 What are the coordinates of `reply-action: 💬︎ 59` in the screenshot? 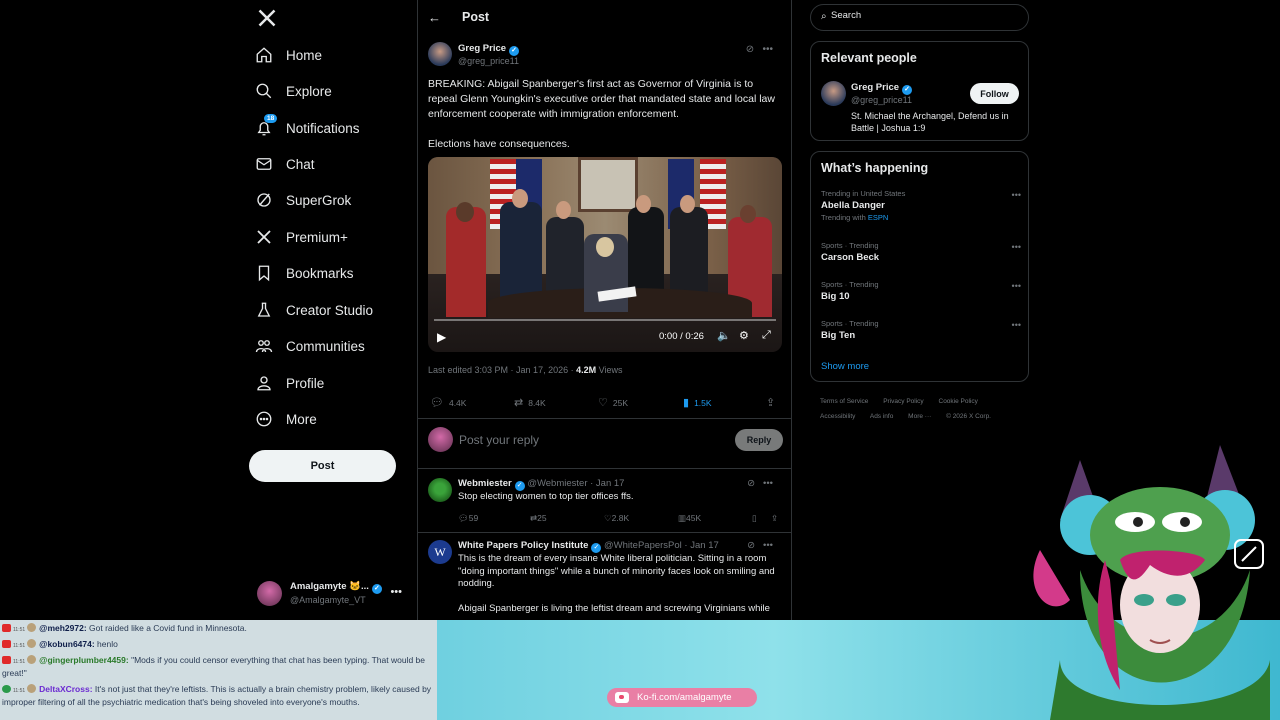 It's located at (468, 518).